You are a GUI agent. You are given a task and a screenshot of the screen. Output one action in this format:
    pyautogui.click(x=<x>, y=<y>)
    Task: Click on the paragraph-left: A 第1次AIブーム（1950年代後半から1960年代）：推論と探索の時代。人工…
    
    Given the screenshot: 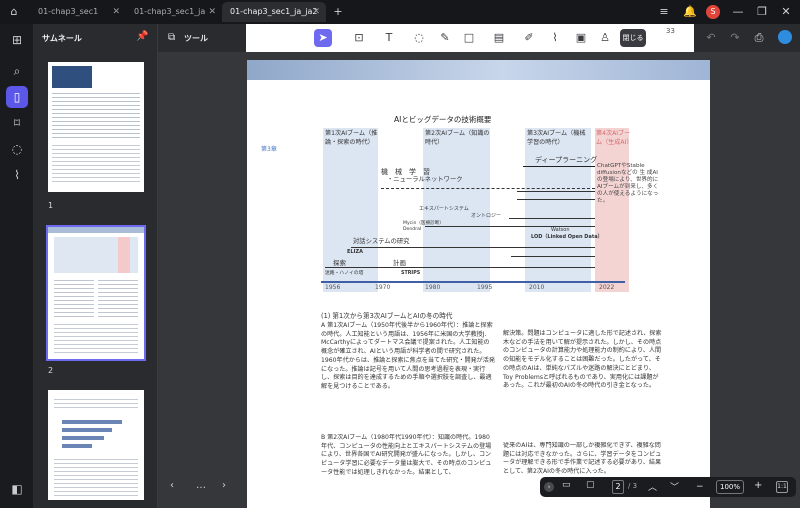 What is the action you would take?
    pyautogui.click(x=408, y=356)
    